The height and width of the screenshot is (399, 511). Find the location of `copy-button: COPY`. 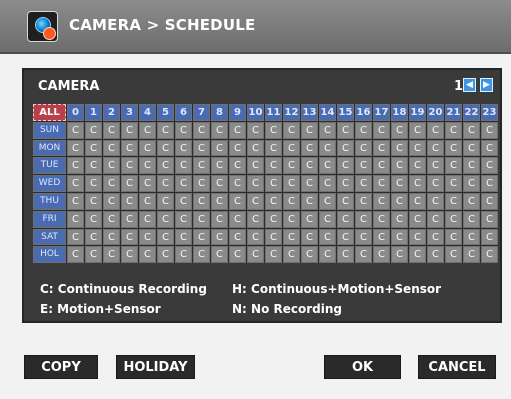

copy-button: COPY is located at coordinates (61, 367).